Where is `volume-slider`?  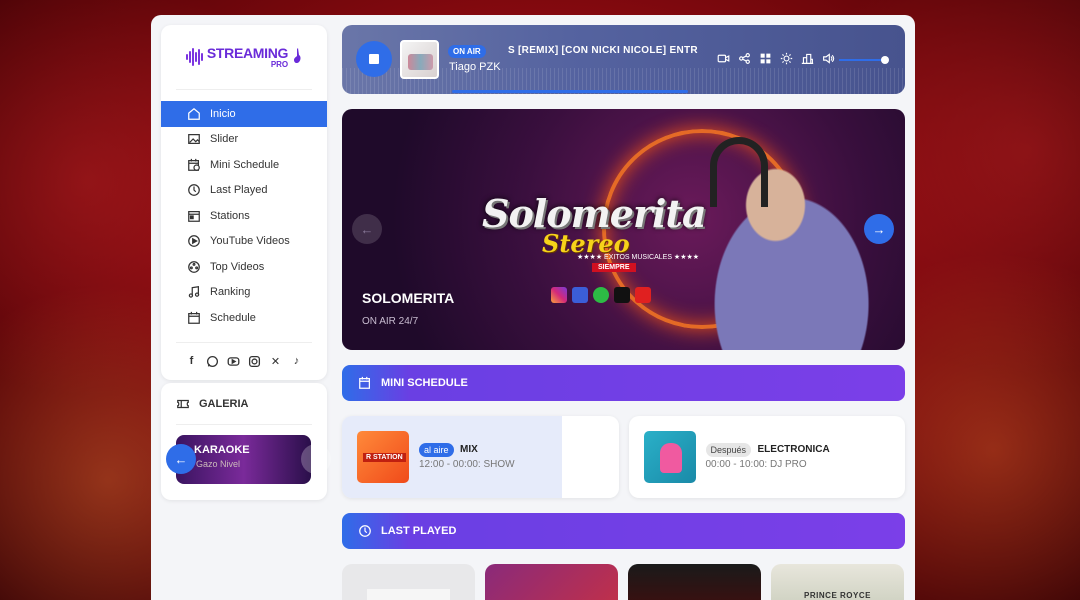 volume-slider is located at coordinates (864, 60).